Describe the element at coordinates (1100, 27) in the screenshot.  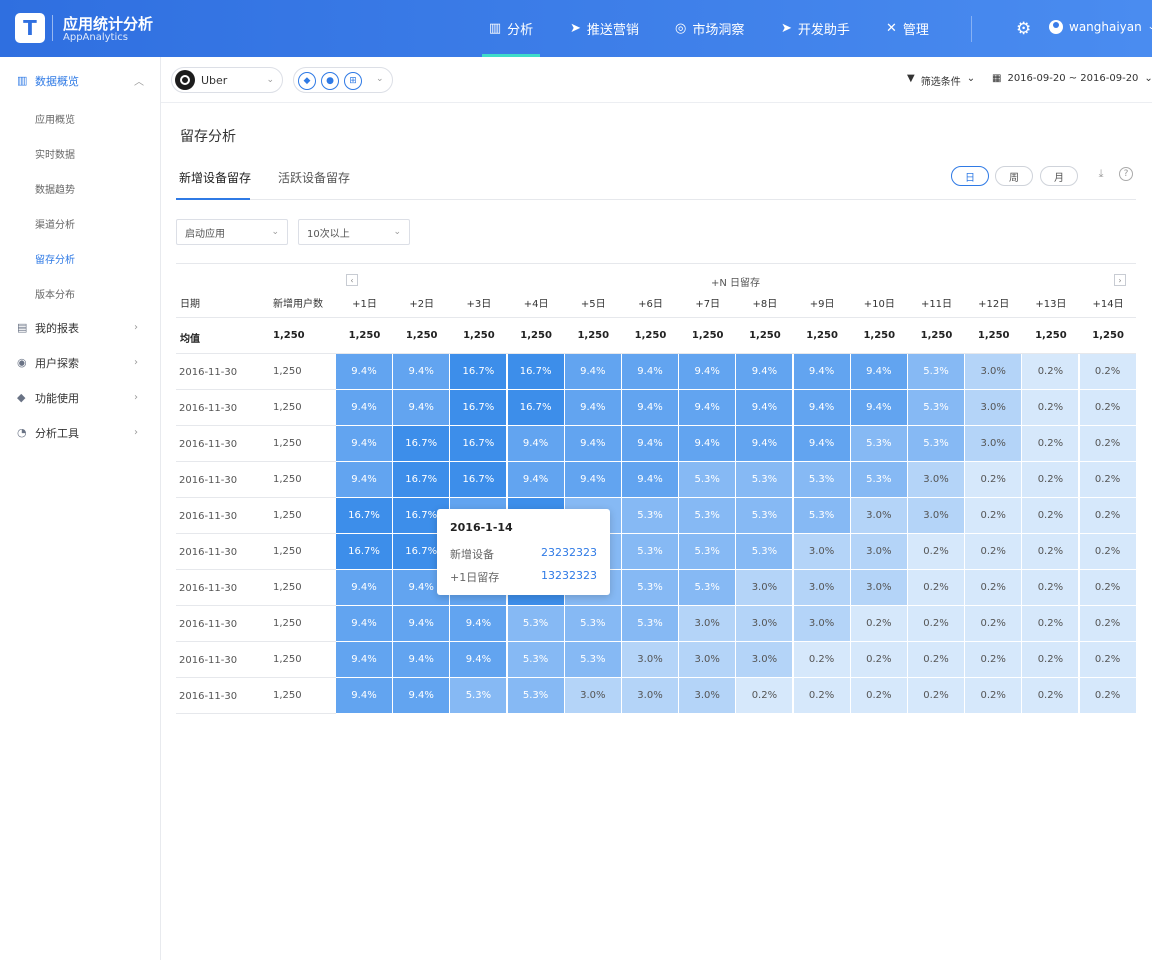
I see `user-menu: wanghaiyan ⌄` at that location.